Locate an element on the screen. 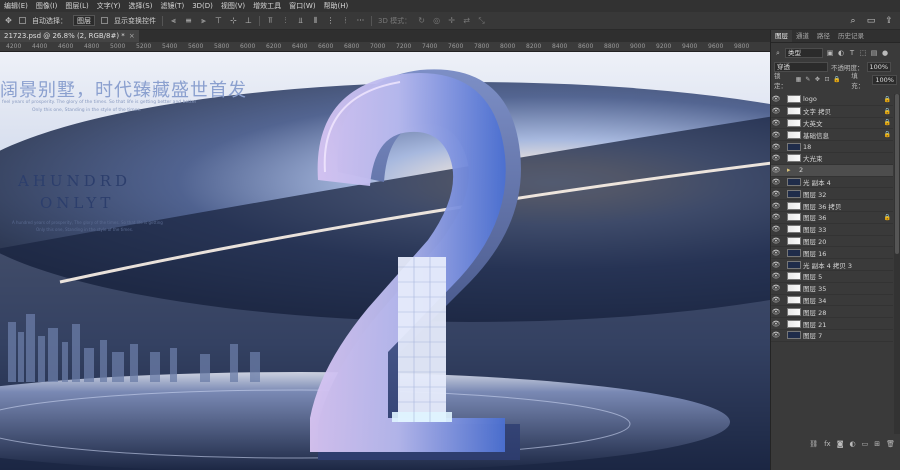 This screenshot has width=900, height=470. align-middle-icon: ⊹ is located at coordinates (233, 20).